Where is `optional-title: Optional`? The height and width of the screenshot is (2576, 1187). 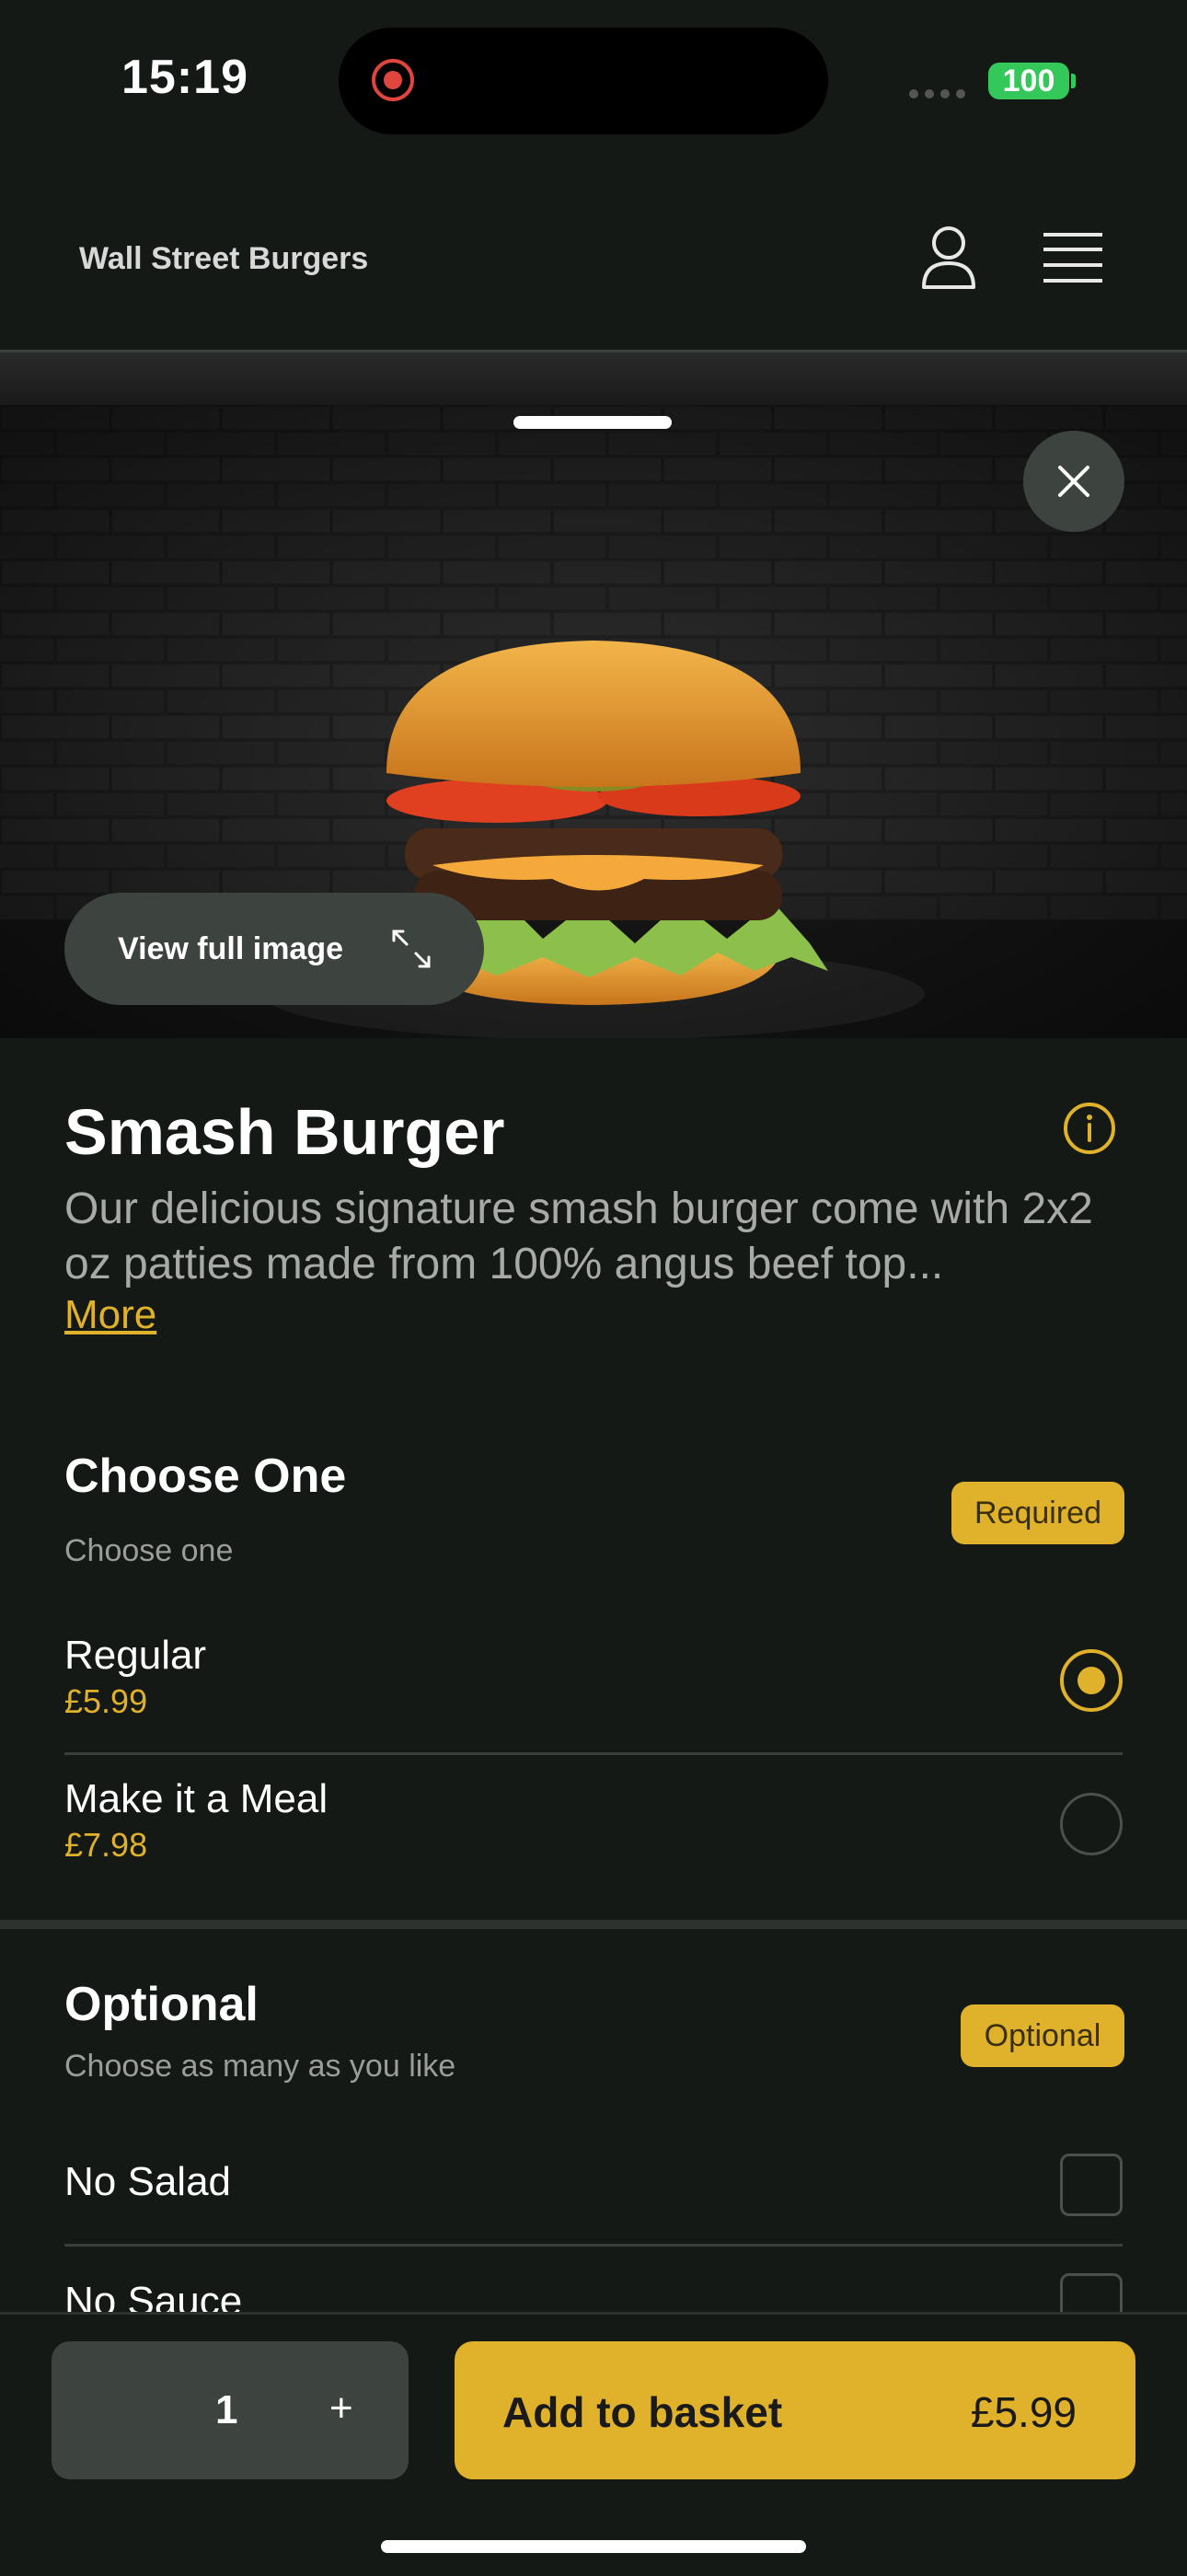
optional-title: Optional is located at coordinates (161, 2004).